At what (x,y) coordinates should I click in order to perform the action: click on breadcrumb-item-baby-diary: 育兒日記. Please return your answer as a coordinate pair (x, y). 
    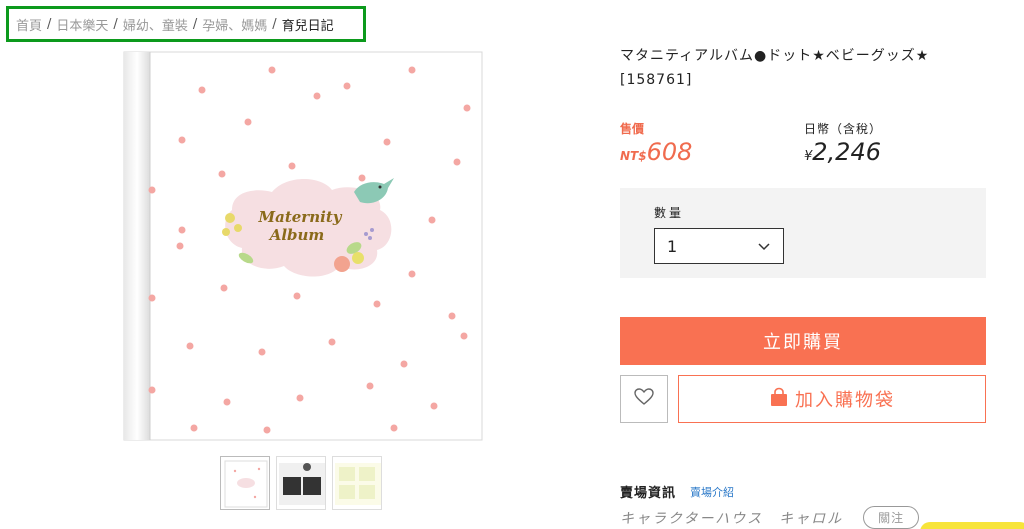
    Looking at the image, I should click on (308, 24).